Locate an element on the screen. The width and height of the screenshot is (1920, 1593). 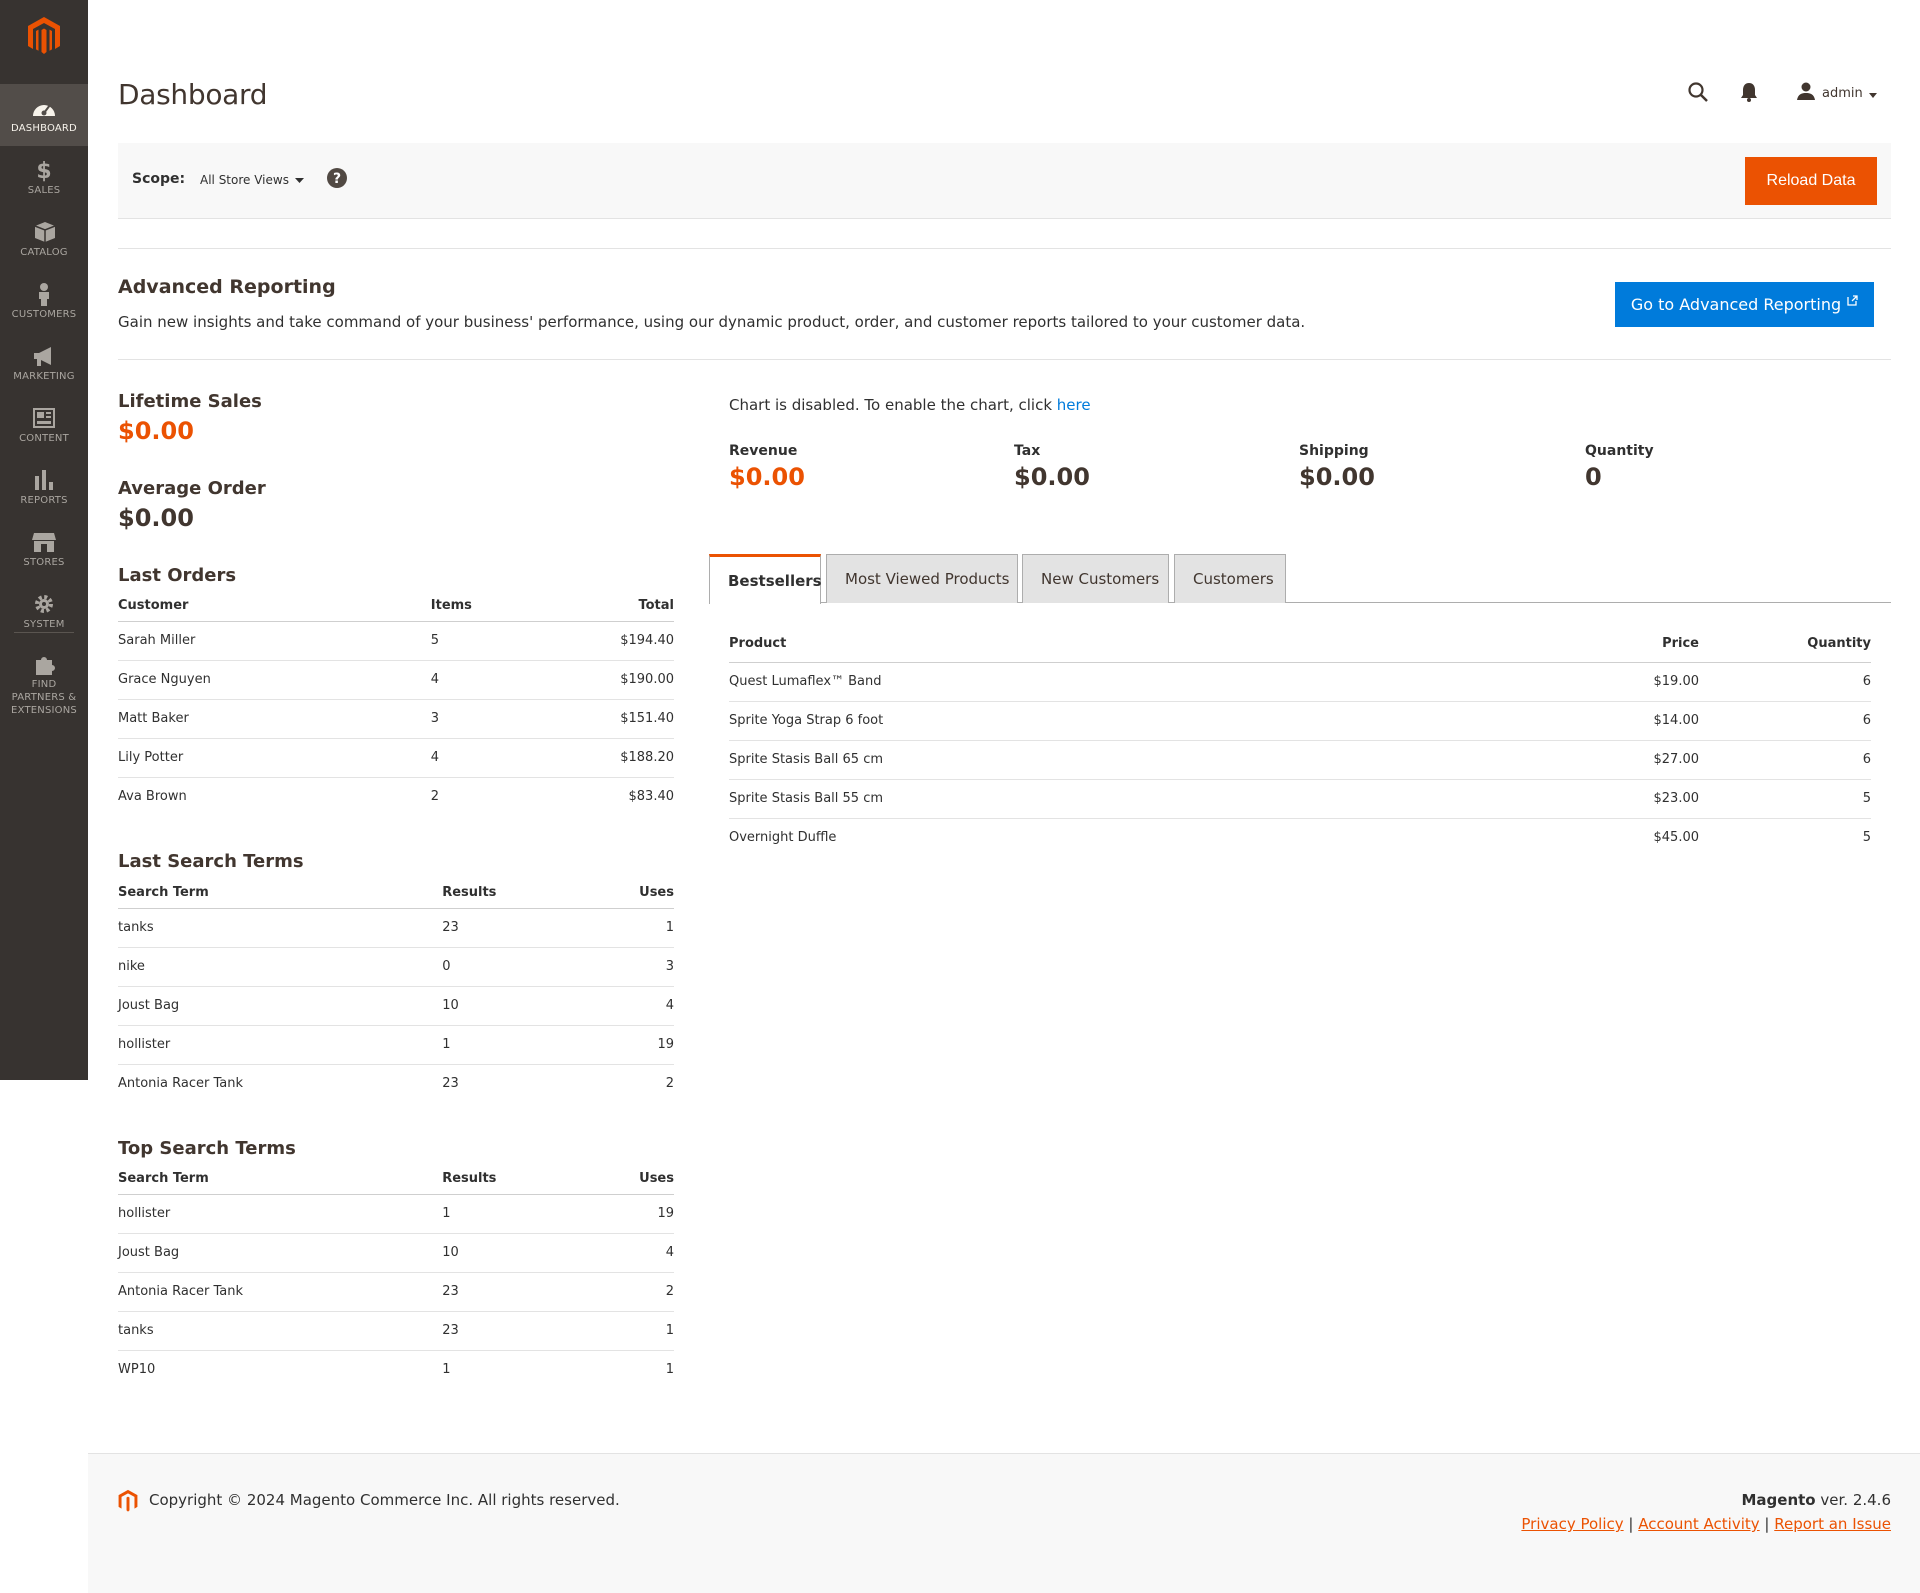
account-activity-link: Account Activity is located at coordinates (1698, 1524).